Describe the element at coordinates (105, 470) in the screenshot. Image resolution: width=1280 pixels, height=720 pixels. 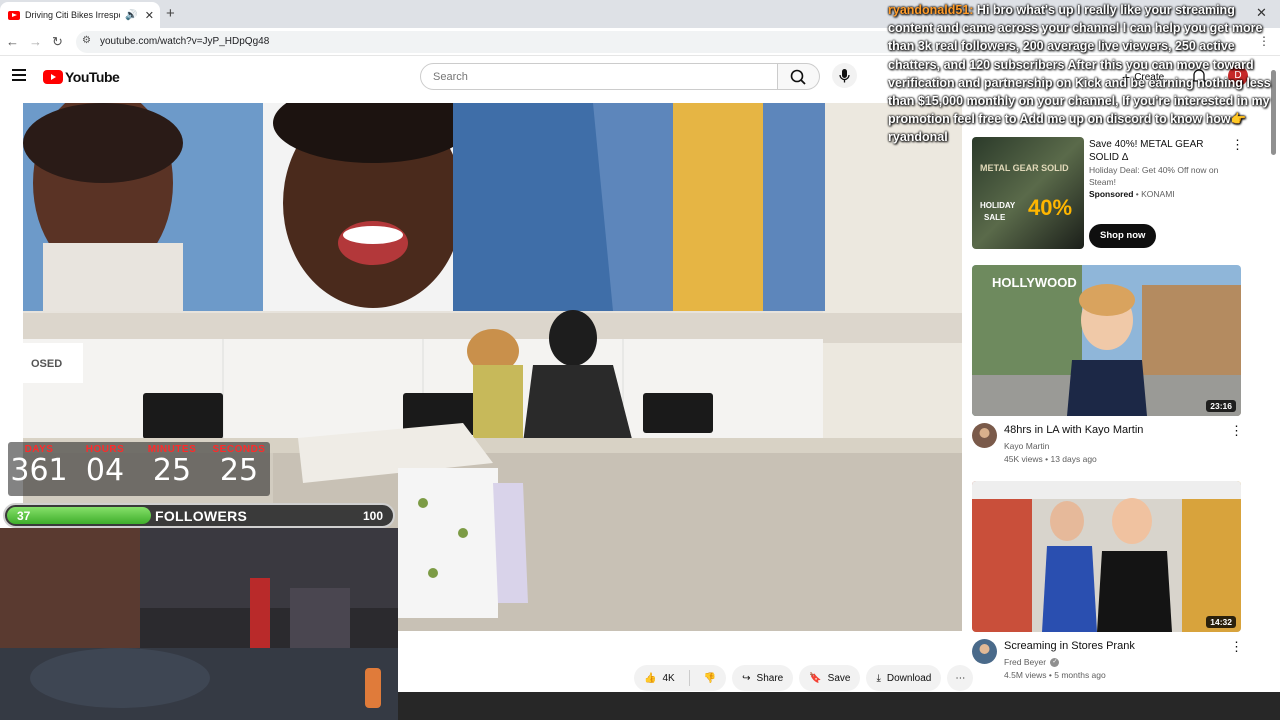
I see `countdown-hours-value: 04` at that location.